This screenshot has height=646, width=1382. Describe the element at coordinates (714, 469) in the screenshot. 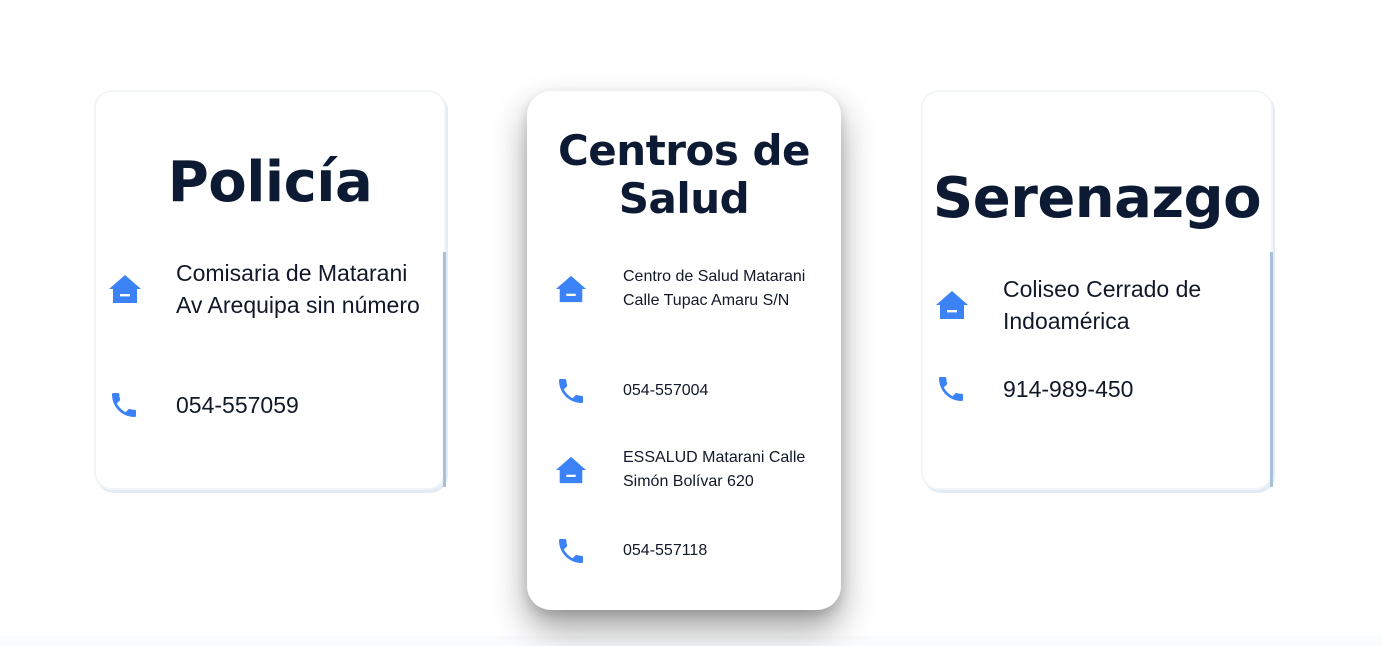

I see `address-text: ESSALUD Matarani Calle Simón Bolívar 620` at that location.